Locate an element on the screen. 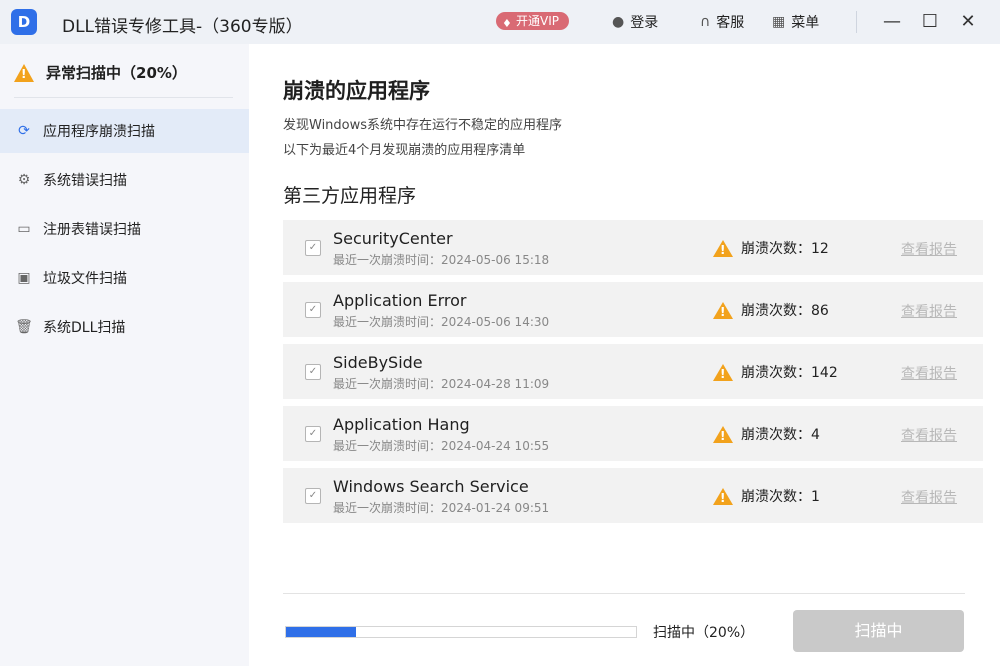  crash-count: 崩溃次数：12 is located at coordinates (771, 248).